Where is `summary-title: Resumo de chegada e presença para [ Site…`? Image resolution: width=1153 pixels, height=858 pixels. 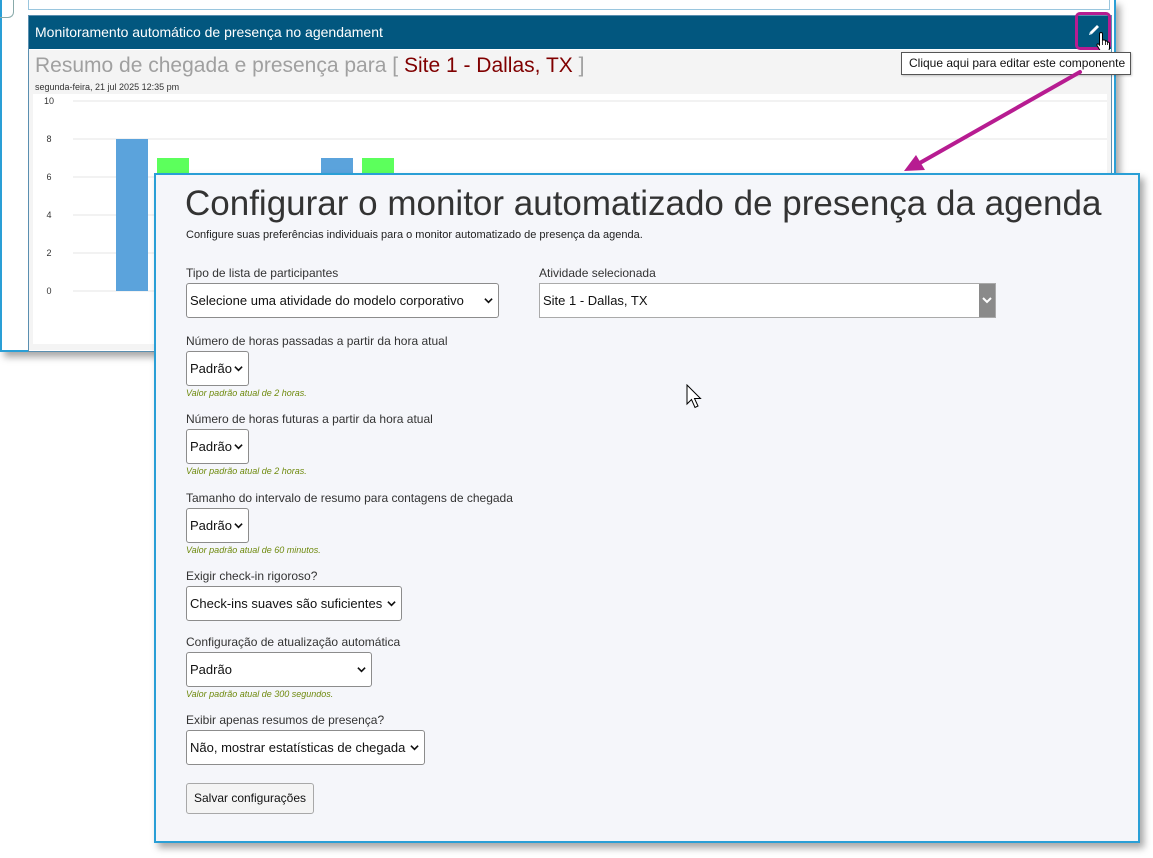
summary-title: Resumo de chegada e presença para [ Site… is located at coordinates (309, 66).